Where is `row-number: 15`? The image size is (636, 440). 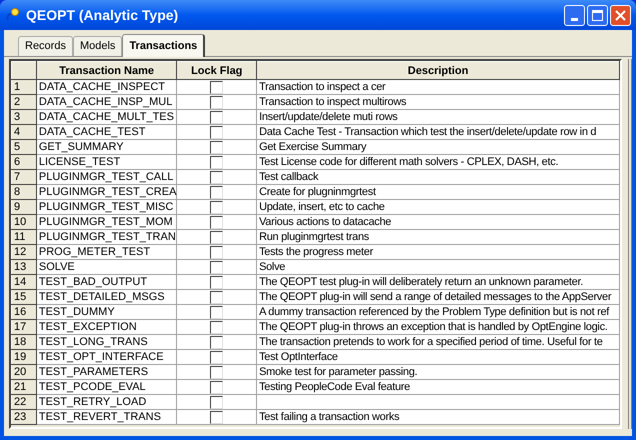 row-number: 15 is located at coordinates (24, 297).